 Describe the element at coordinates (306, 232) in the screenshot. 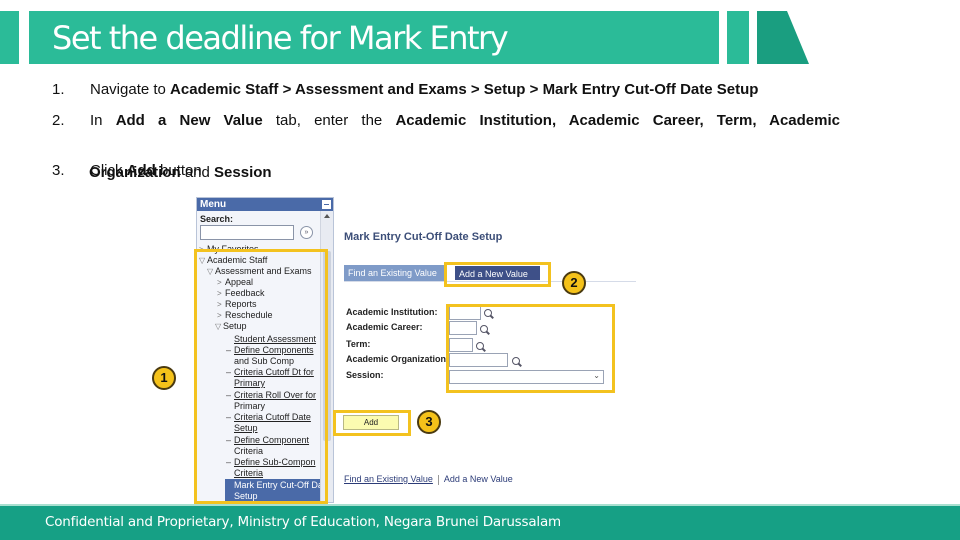

I see `search-go-icon: »` at that location.